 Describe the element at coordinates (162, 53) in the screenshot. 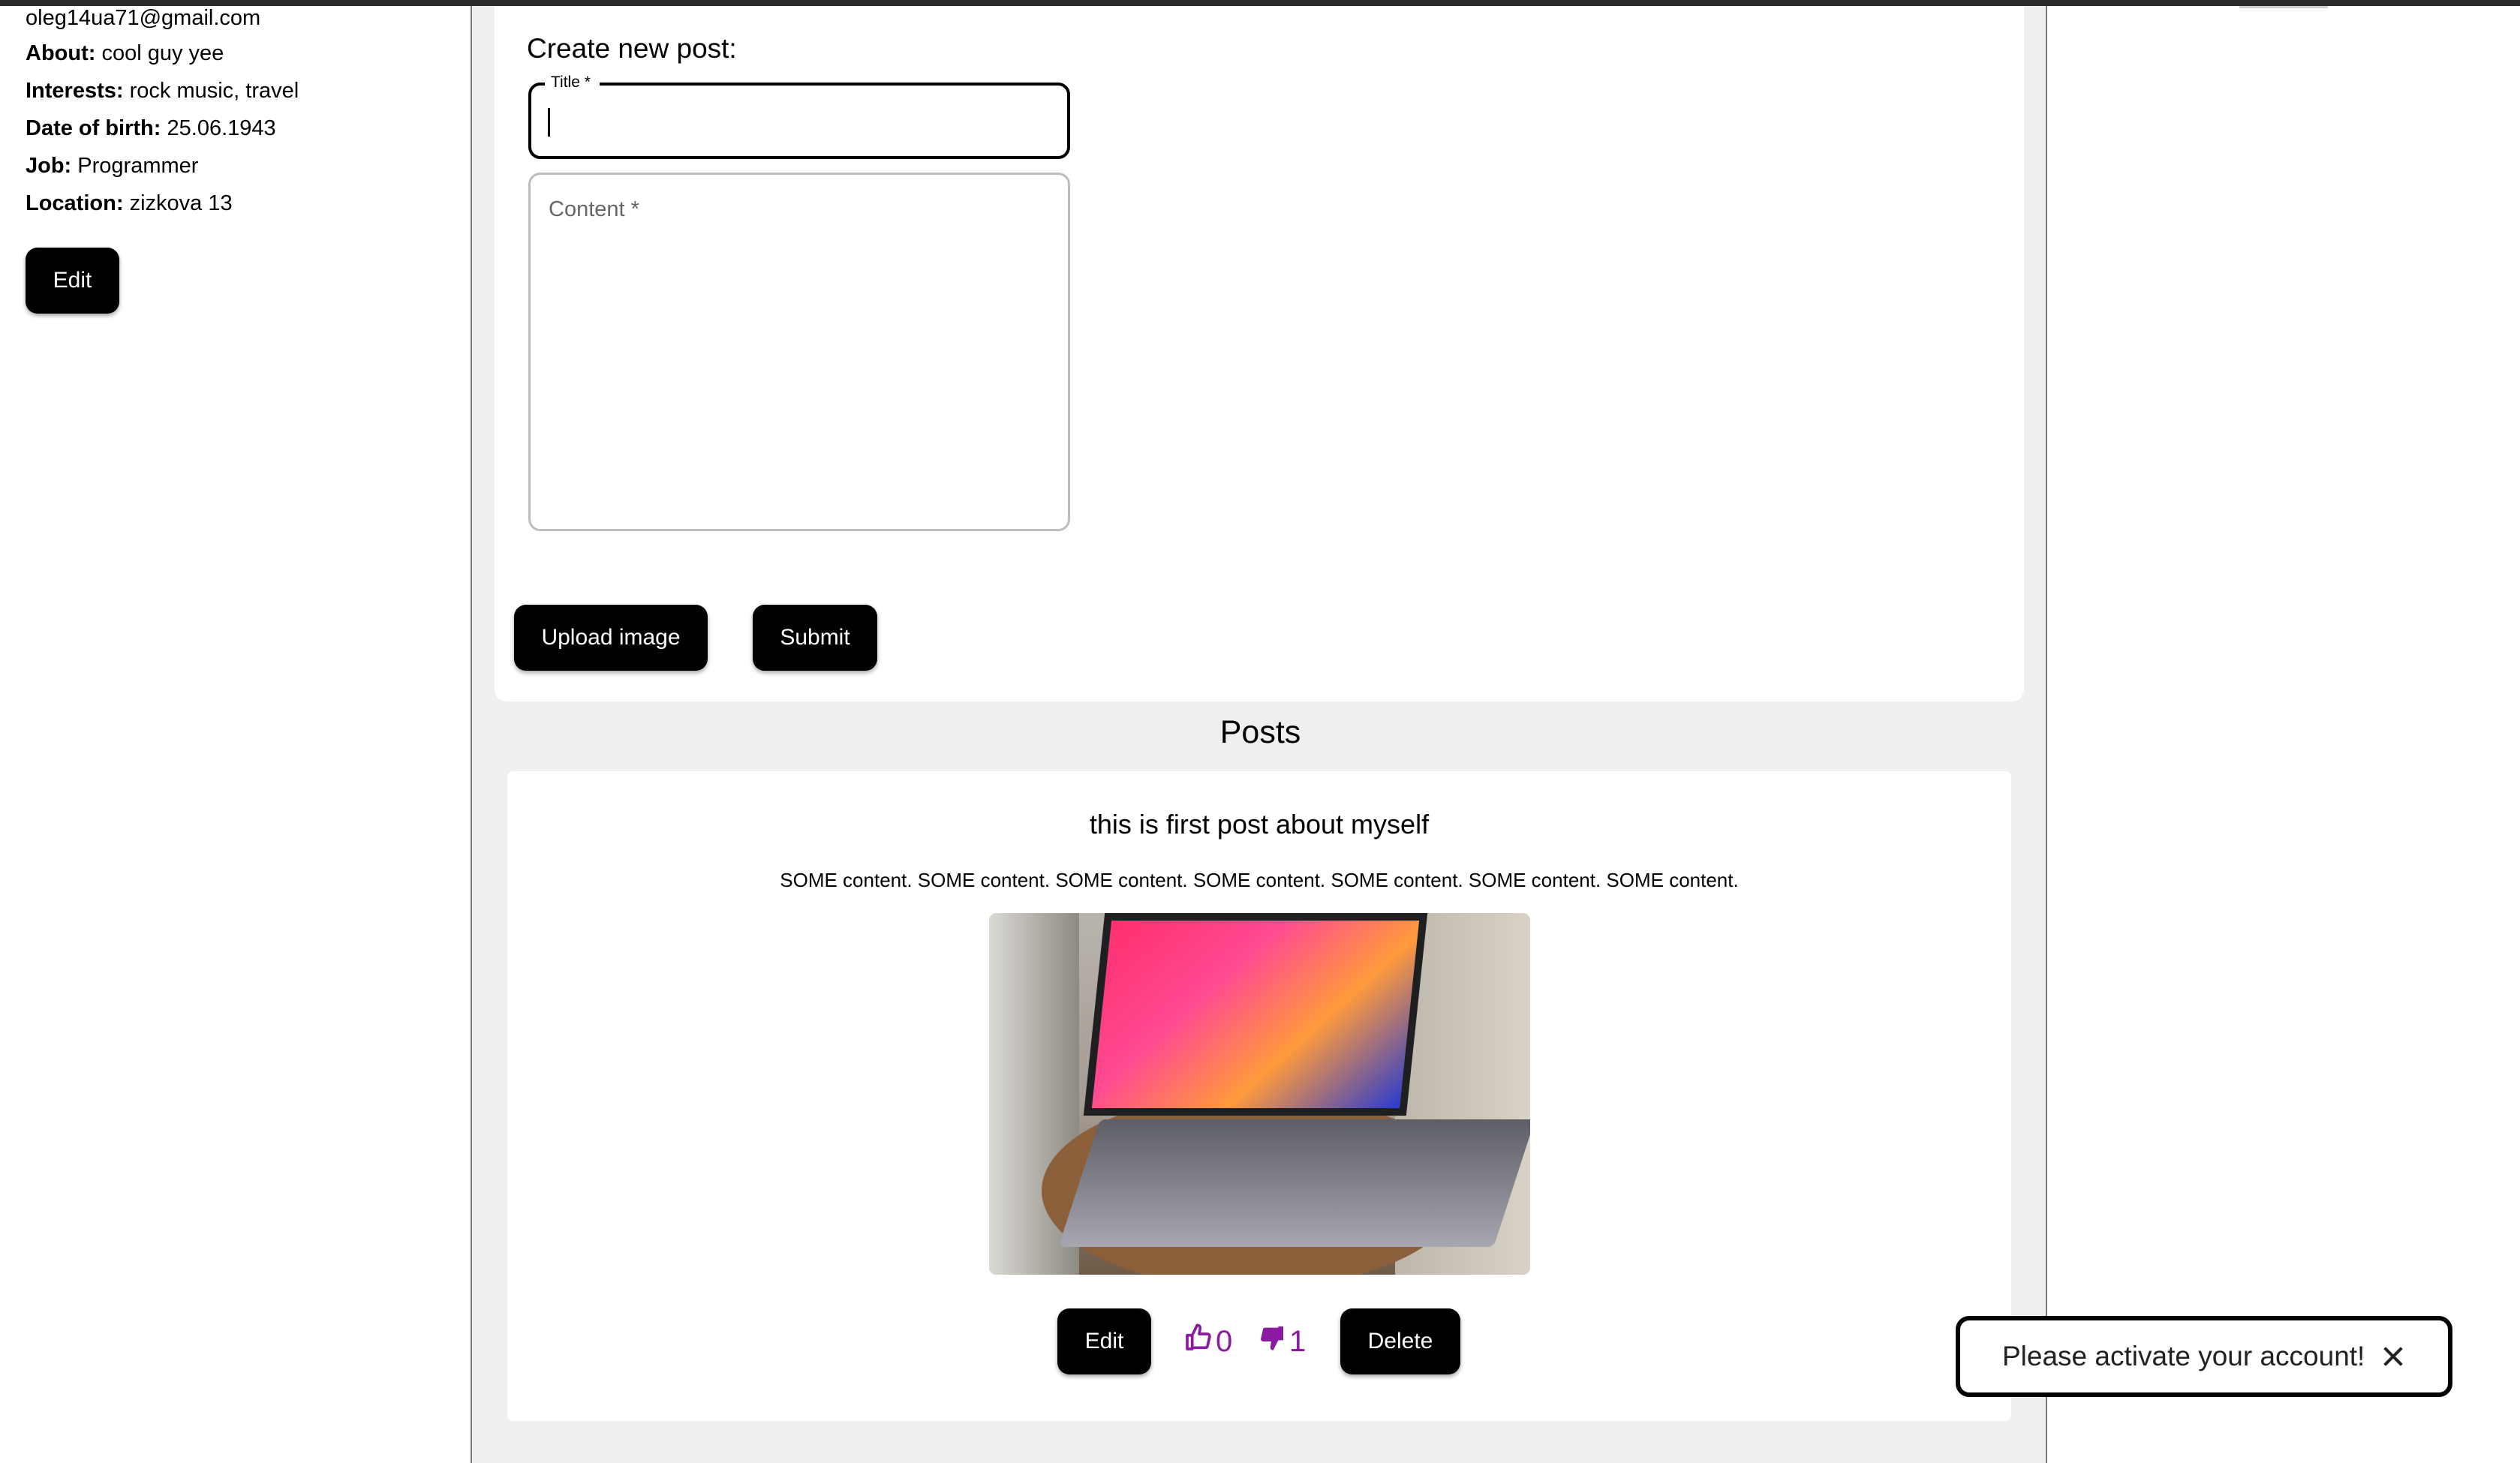

I see `about-value: cool guy yee` at that location.